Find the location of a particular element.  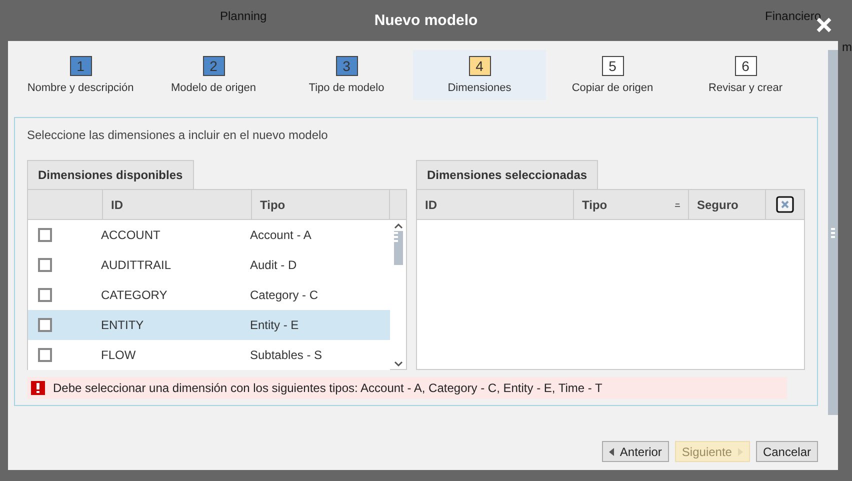

previous-button: Anterior is located at coordinates (635, 451).